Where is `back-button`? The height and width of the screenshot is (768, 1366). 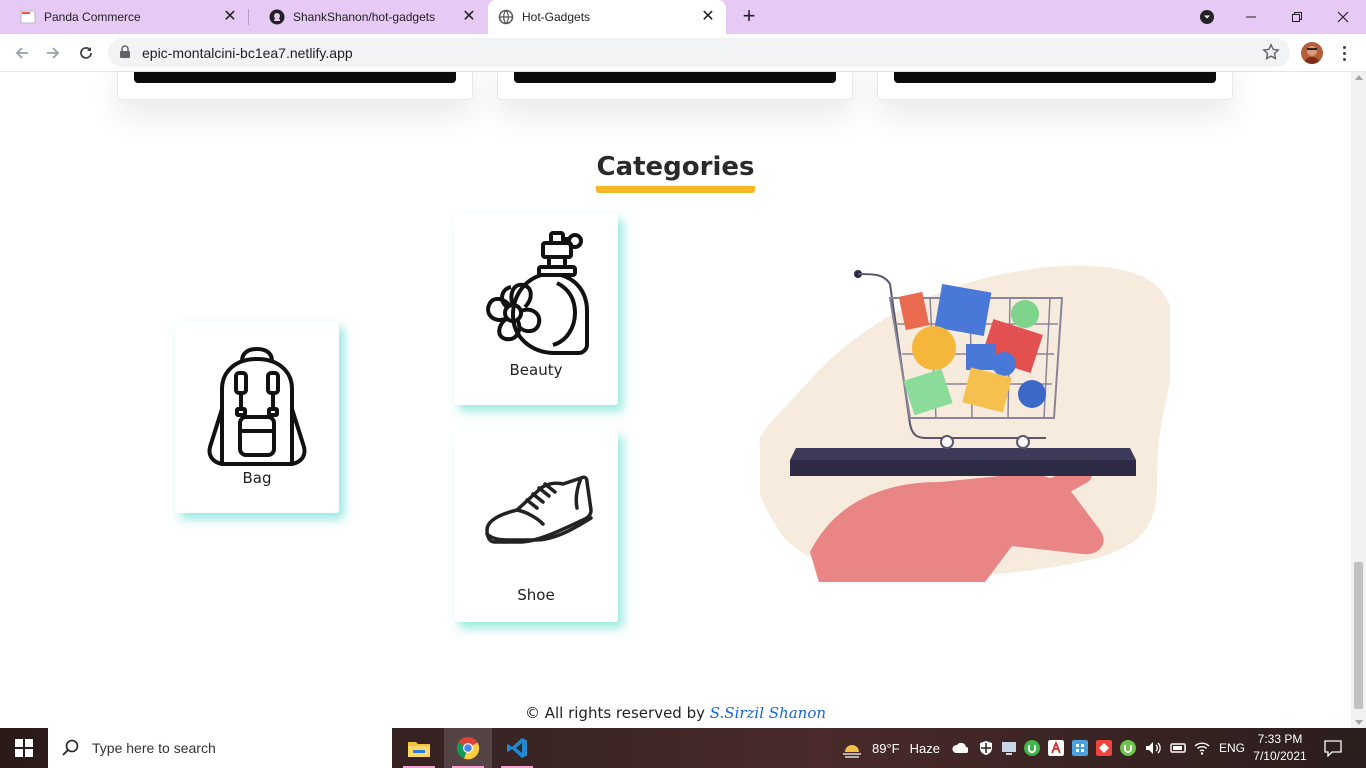
back-button is located at coordinates (22, 53).